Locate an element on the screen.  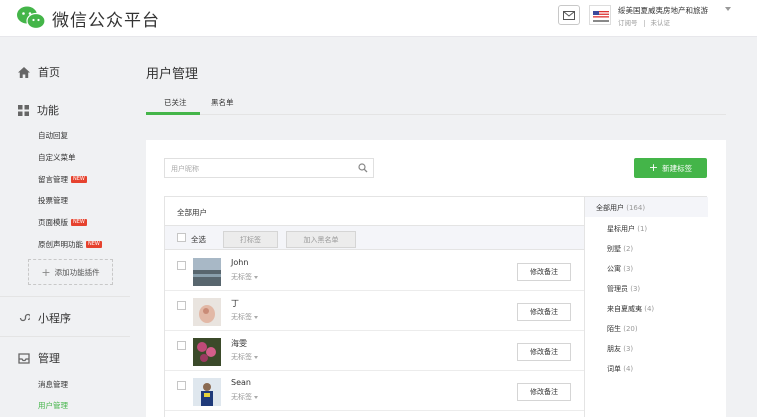
tag-item: 朋友 (3) is located at coordinates (620, 349).